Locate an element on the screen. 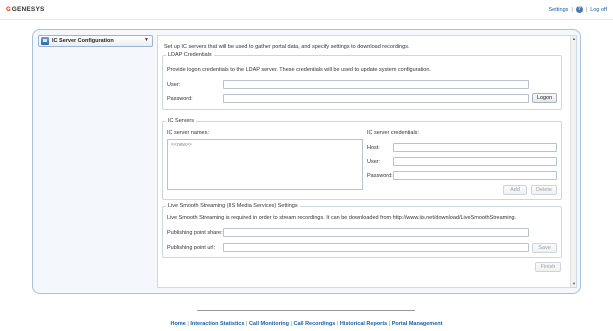 Image resolution: width=613 pixels, height=331 pixels. ldap-user-input is located at coordinates (376, 84).